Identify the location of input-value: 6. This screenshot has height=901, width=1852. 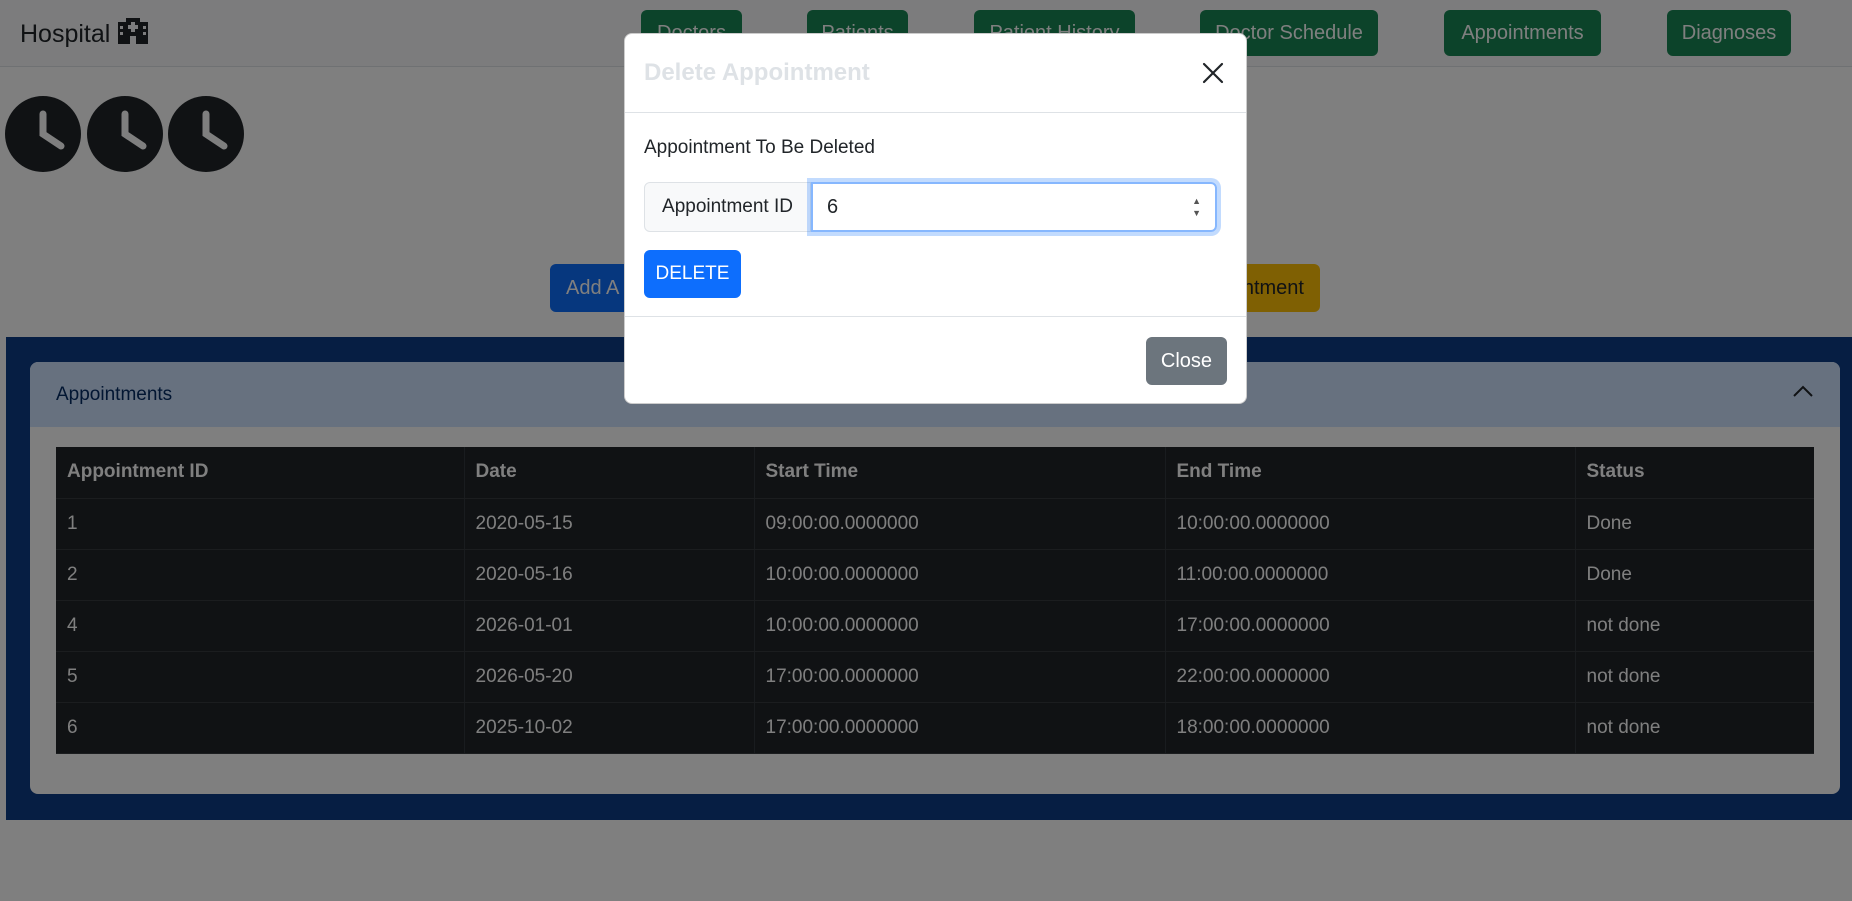
(833, 206).